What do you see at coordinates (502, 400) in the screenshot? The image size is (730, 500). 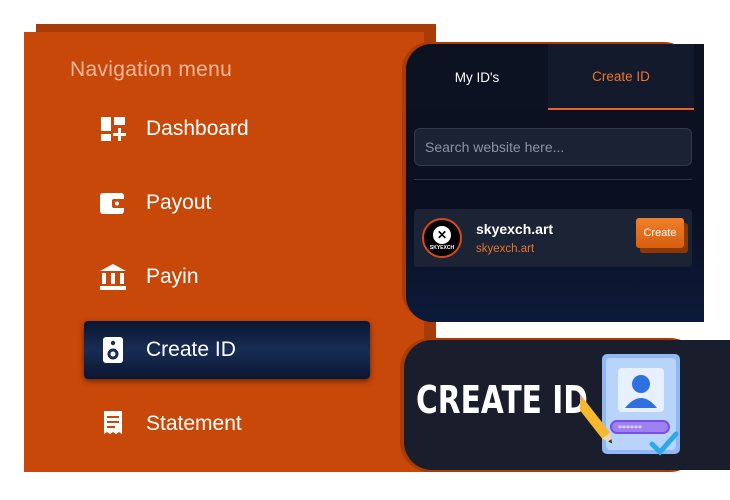 I see `banner-title: CREATE ID` at bounding box center [502, 400].